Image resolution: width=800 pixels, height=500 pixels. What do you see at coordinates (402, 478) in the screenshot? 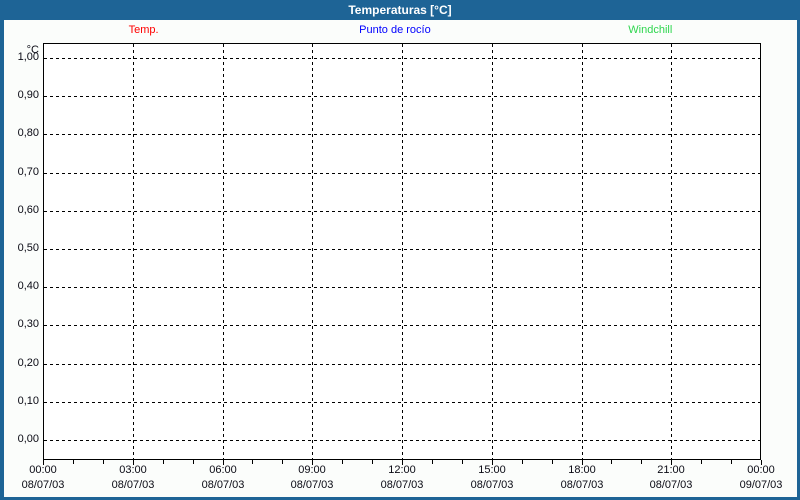
I see `x-tick-label: 12:00 08/07/03` at bounding box center [402, 478].